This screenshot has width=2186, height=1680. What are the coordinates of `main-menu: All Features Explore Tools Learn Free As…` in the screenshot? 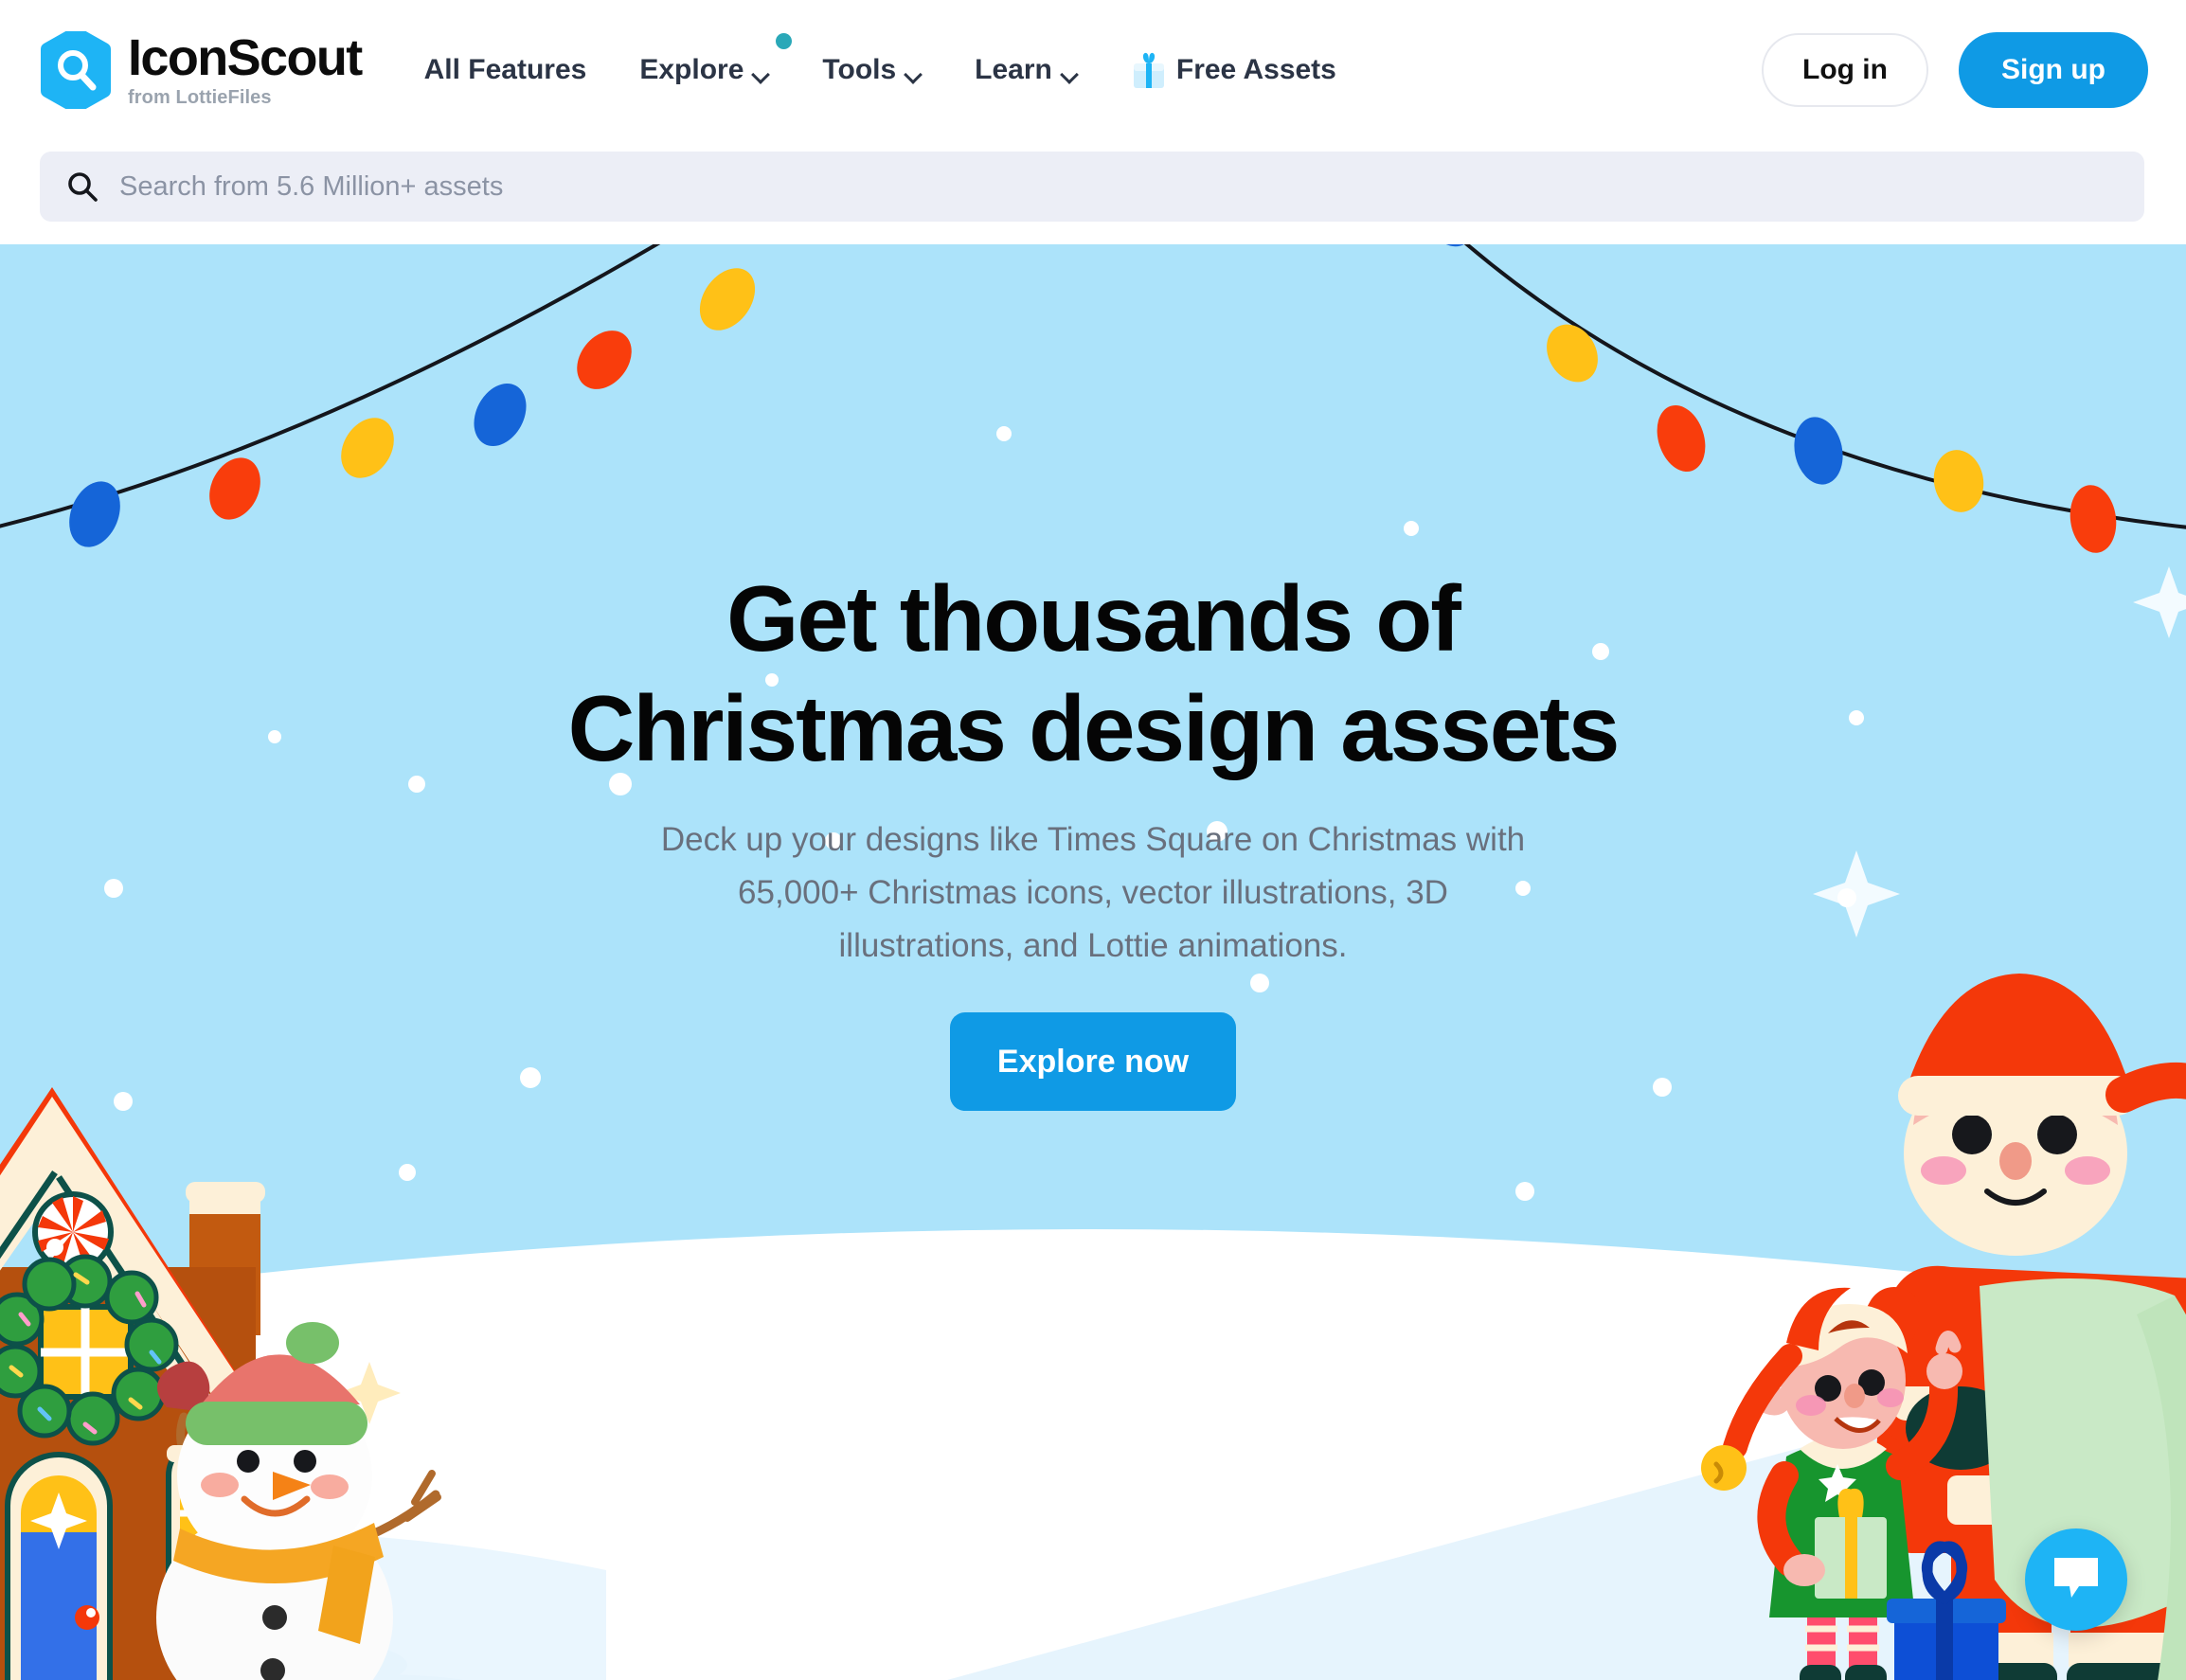 It's located at (880, 62).